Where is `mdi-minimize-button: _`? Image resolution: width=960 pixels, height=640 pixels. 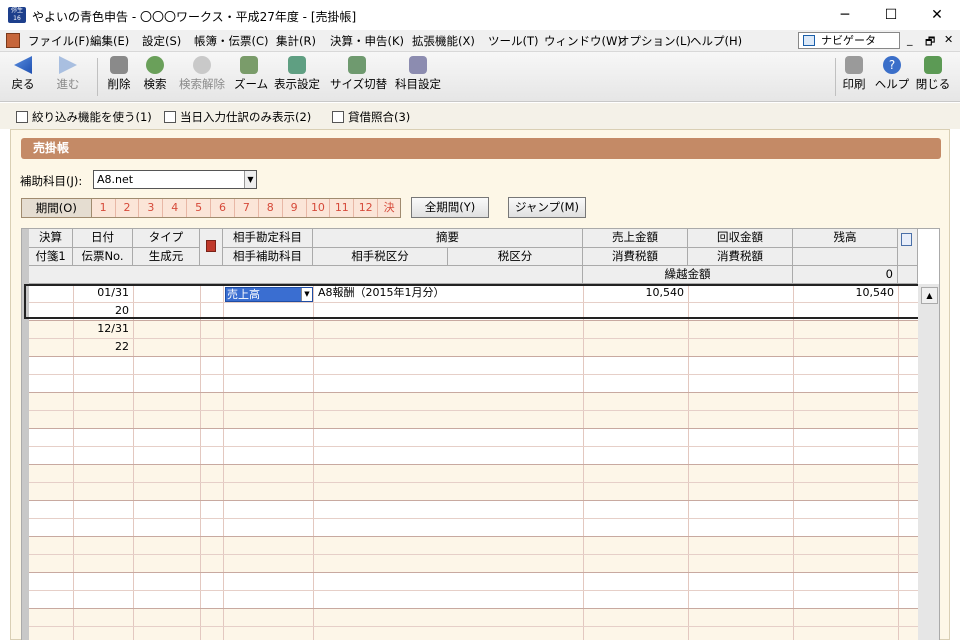
mdi-minimize-button: _ is located at coordinates (910, 39).